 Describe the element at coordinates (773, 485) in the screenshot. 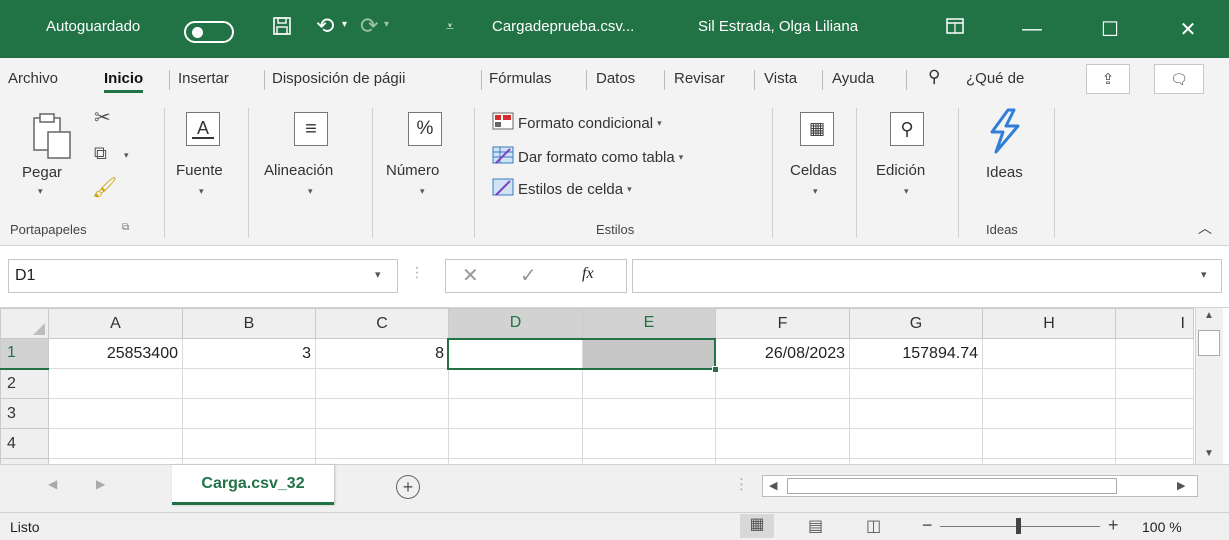

I see `scroll-left-icon: ◀` at that location.